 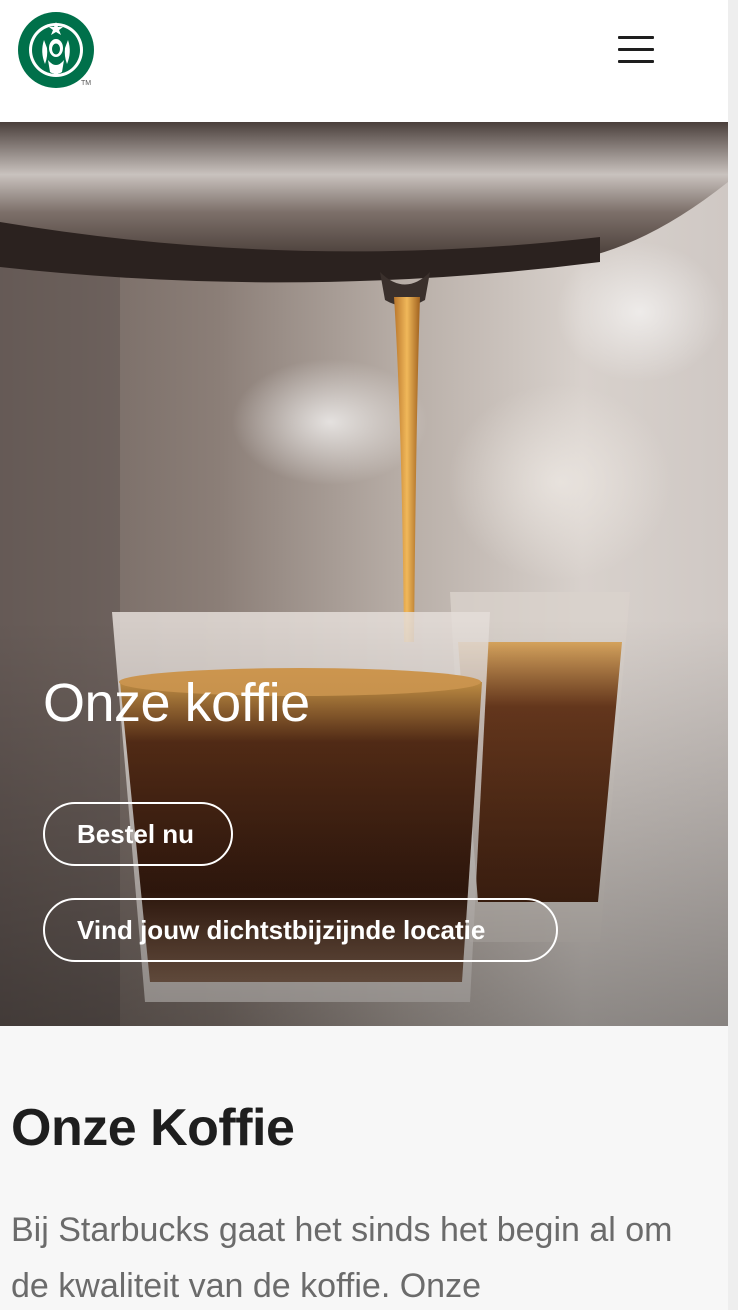 I want to click on site-header: TM, so click(x=364, y=61).